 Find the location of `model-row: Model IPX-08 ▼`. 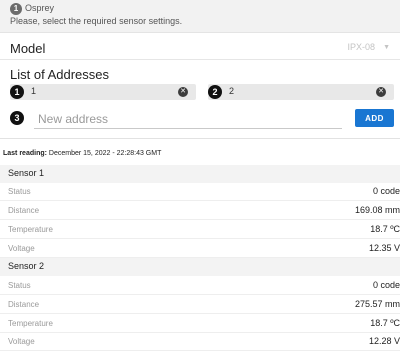

model-row: Model IPX-08 ▼ is located at coordinates (200, 47).